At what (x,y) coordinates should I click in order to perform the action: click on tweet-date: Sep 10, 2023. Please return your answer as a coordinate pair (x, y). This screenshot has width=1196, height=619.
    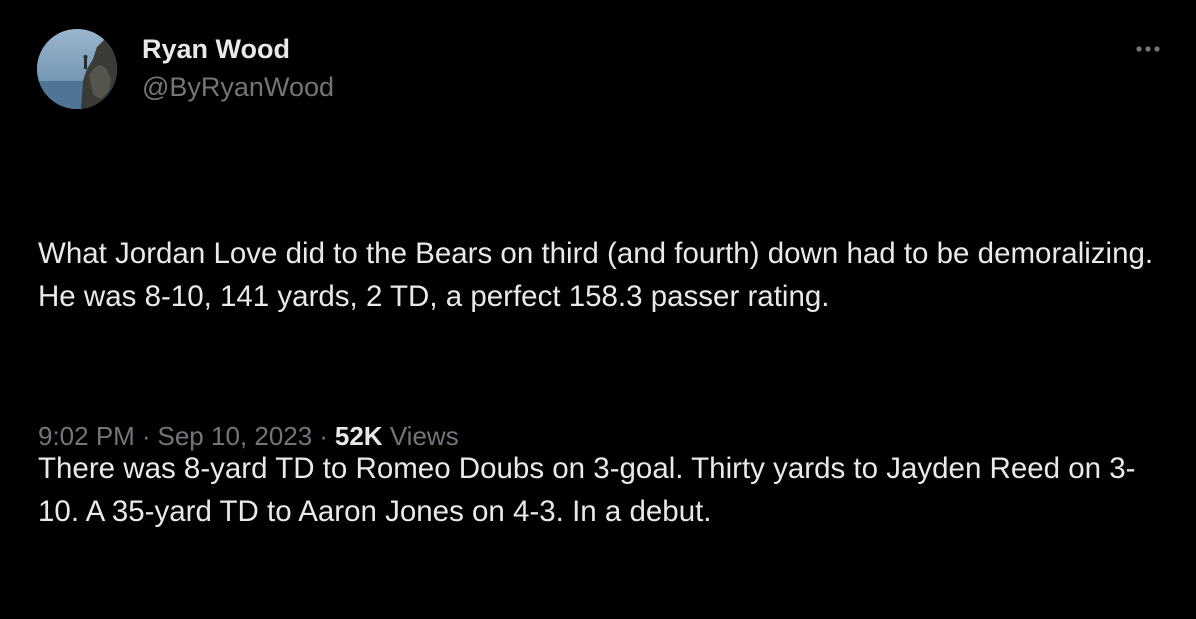
    Looking at the image, I should click on (235, 436).